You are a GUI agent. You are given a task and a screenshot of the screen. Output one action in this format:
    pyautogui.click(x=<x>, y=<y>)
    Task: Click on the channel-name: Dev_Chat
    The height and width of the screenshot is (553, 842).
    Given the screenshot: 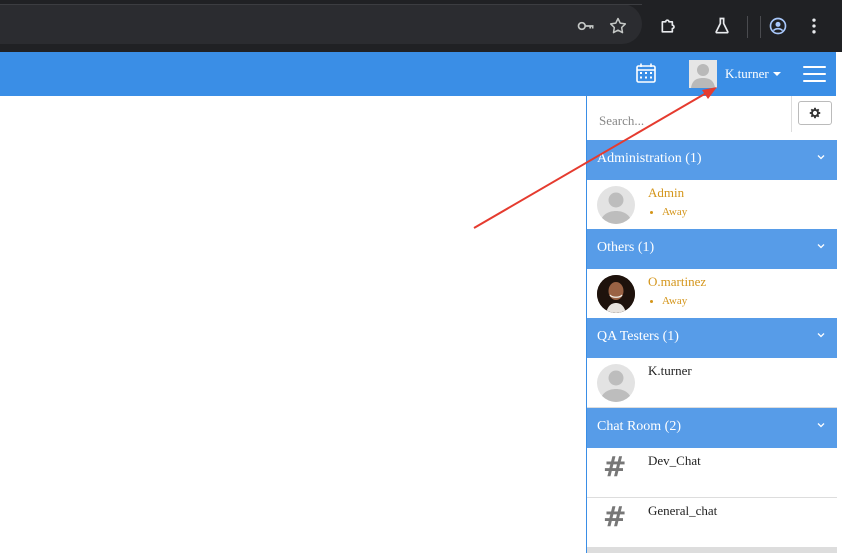 What is the action you would take?
    pyautogui.click(x=674, y=460)
    